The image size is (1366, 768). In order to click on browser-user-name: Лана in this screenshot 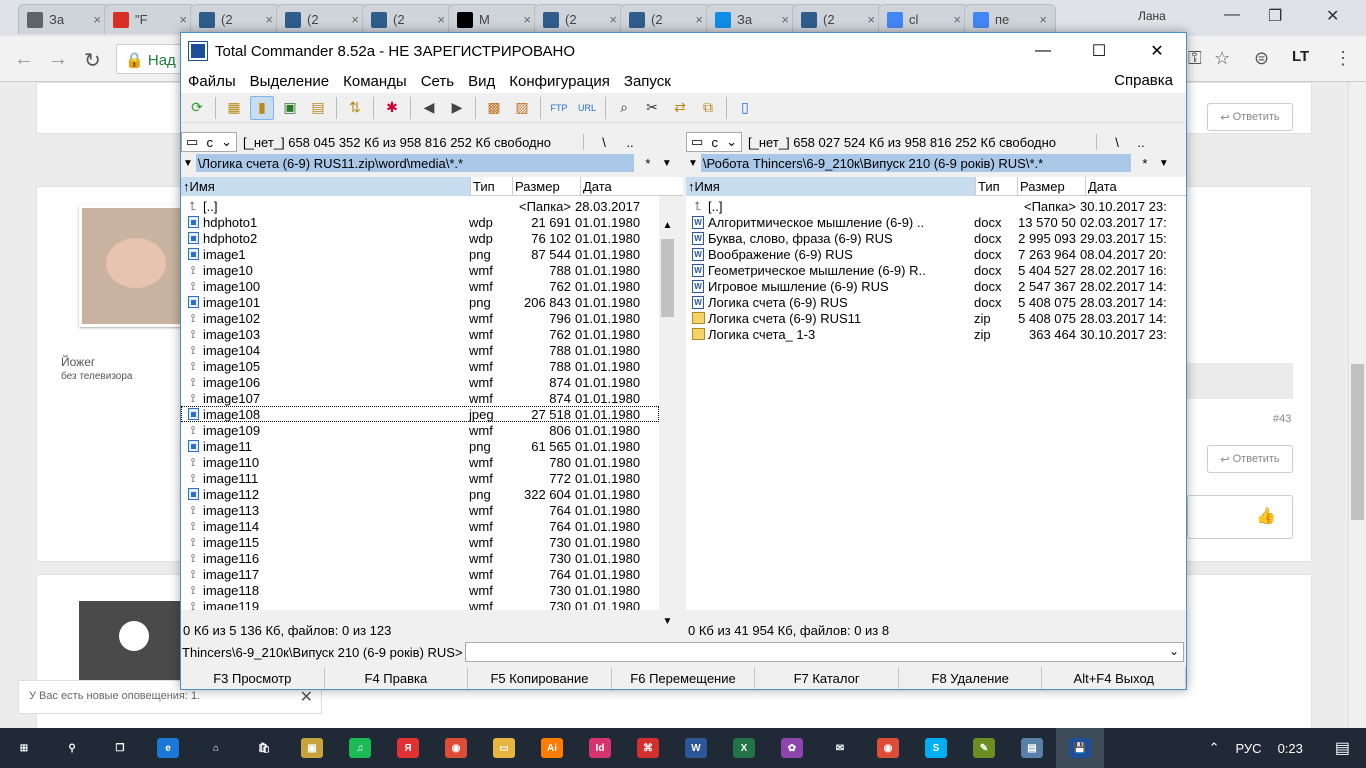, I will do `click(1152, 16)`.